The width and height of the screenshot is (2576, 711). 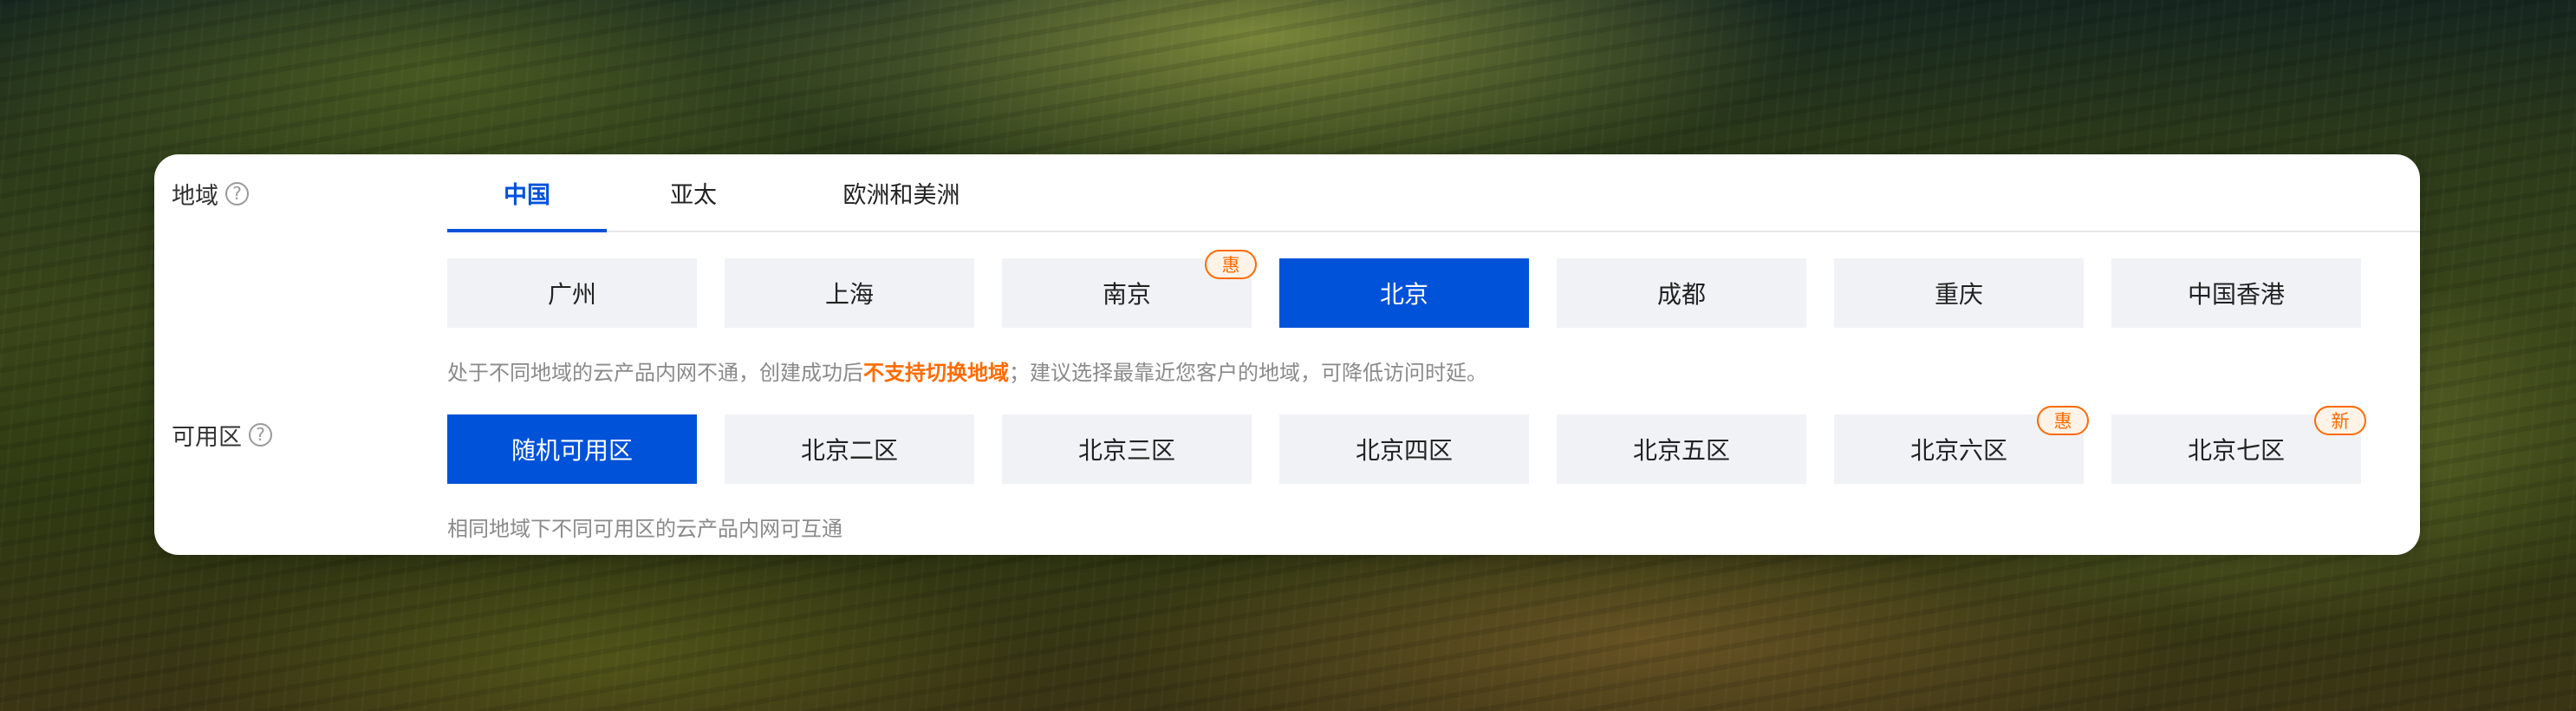 What do you see at coordinates (1681, 293) in the screenshot?
I see `region-option-chengdu: 成都` at bounding box center [1681, 293].